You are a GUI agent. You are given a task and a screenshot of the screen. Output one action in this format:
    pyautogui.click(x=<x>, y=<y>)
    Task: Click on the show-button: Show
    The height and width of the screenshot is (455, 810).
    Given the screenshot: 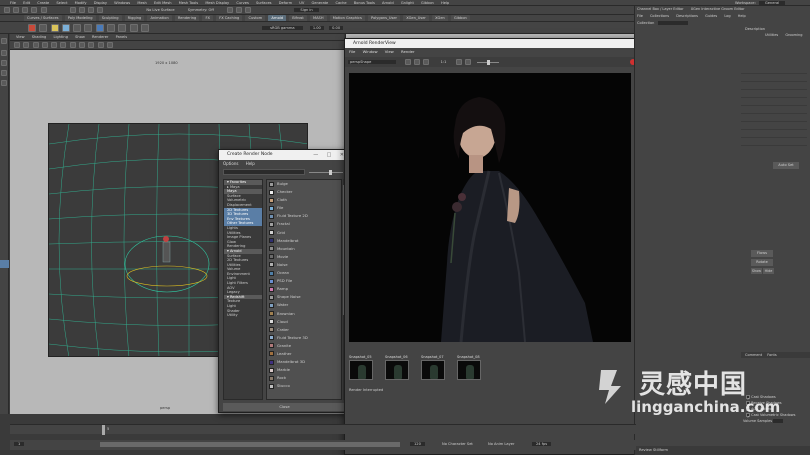 What is the action you would take?
    pyautogui.click(x=756, y=271)
    